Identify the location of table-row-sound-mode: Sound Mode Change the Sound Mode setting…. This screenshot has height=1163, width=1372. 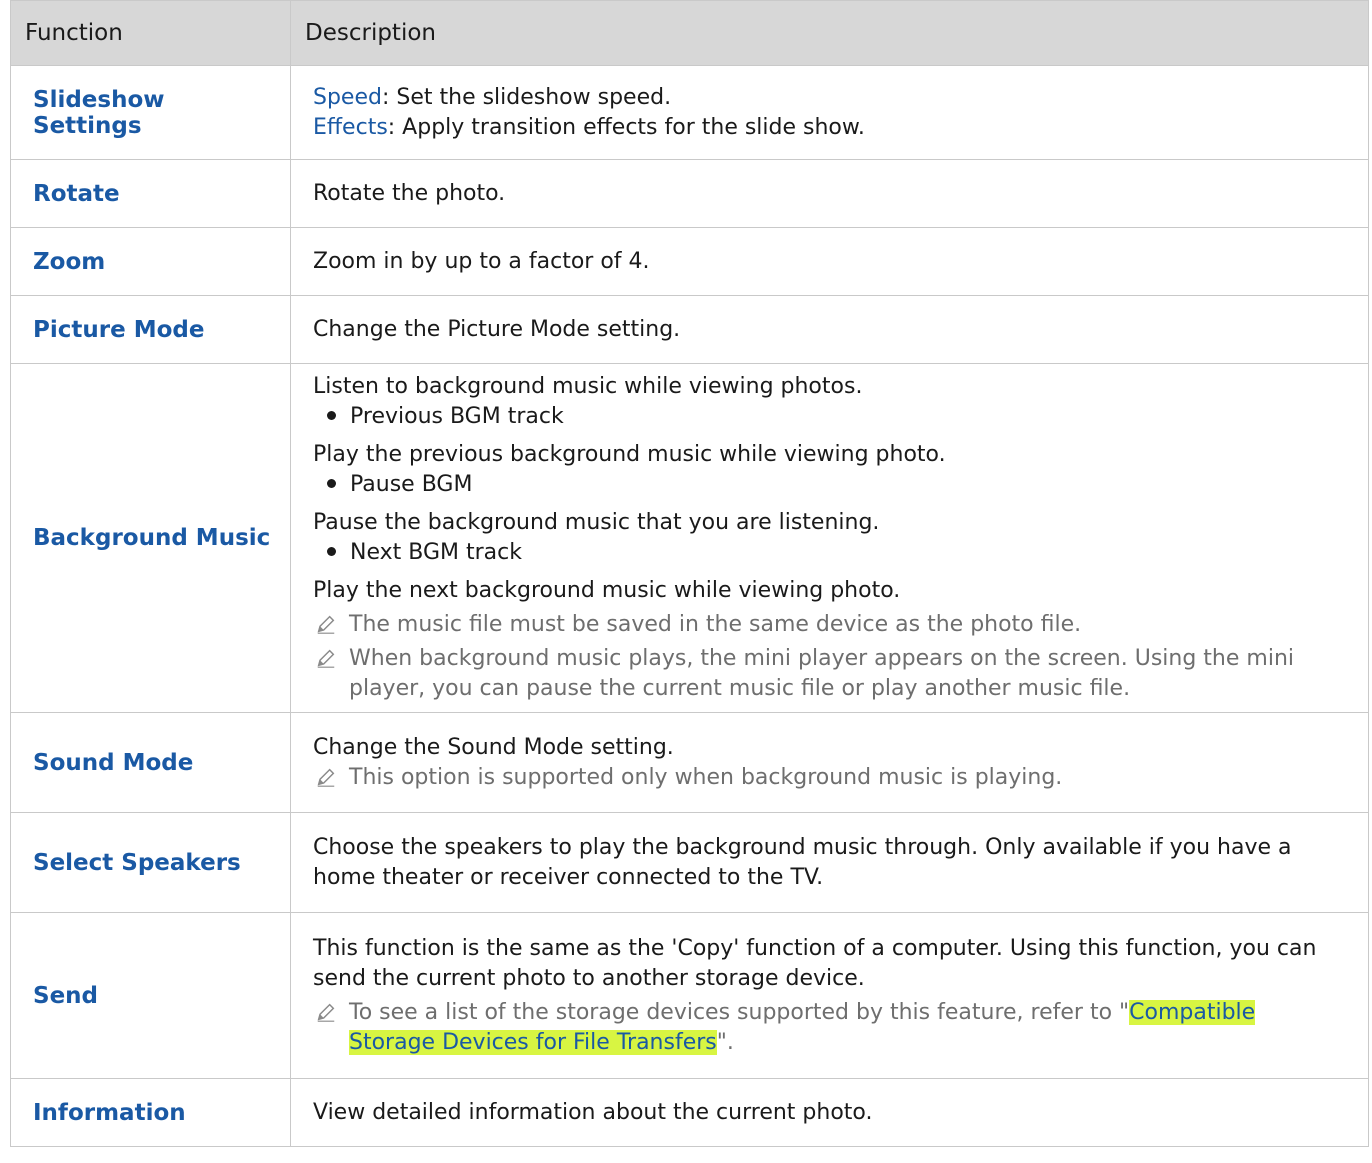
(689, 762).